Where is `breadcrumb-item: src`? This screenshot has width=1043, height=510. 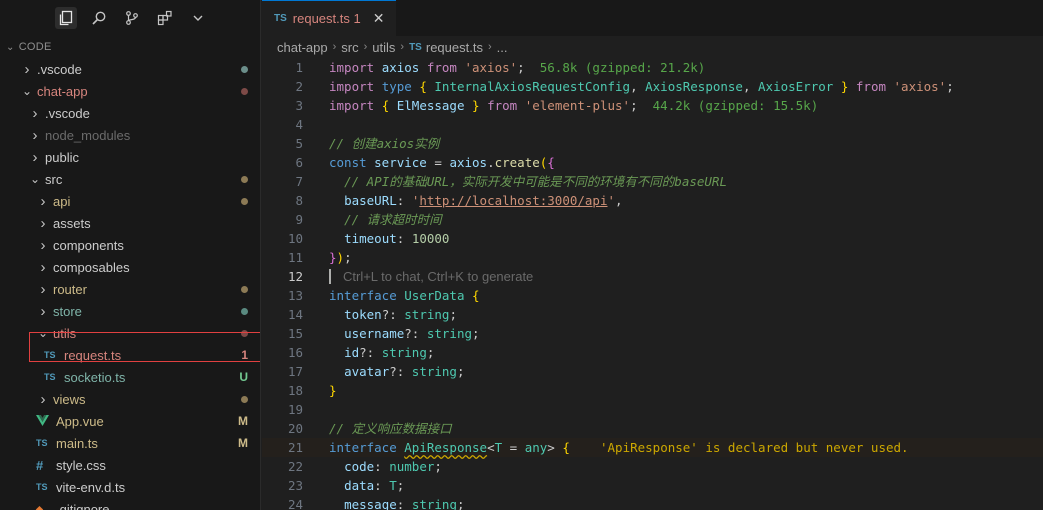
breadcrumb-item: src is located at coordinates (349, 47).